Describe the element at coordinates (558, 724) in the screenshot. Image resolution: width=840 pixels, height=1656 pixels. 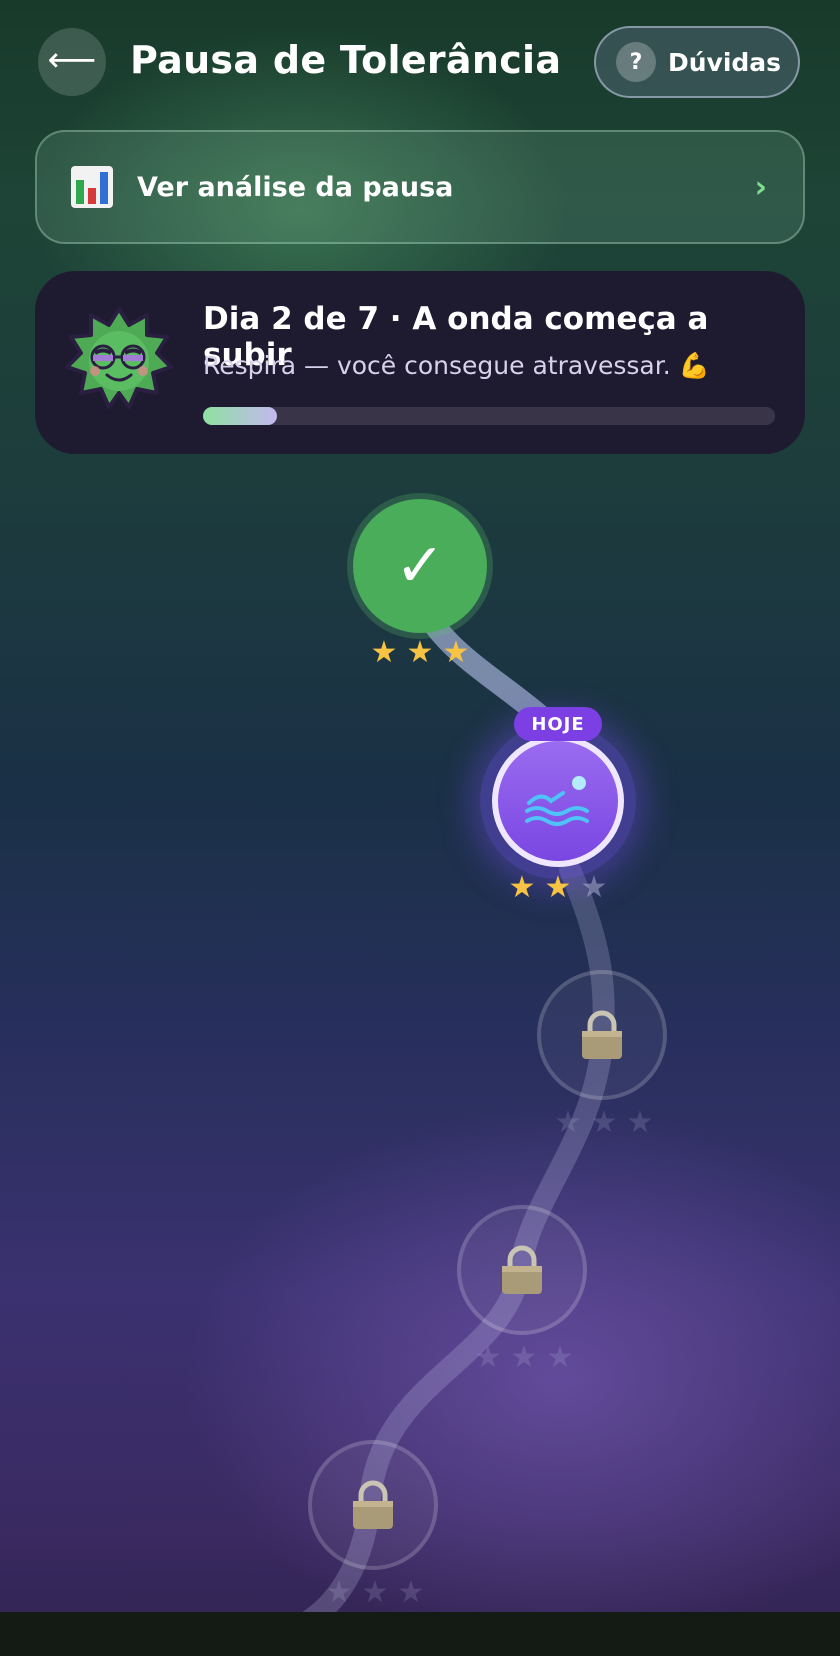
I see `today-badge: HOJE` at that location.